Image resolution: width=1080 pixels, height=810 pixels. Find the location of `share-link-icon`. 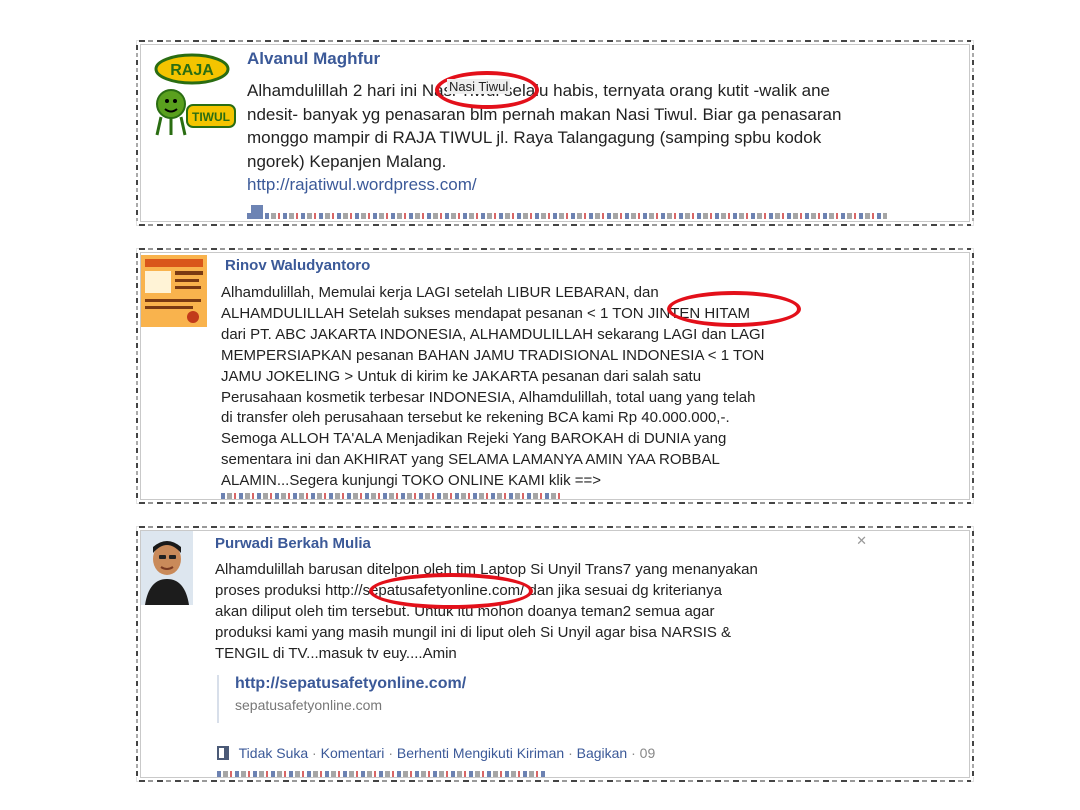

share-link-icon is located at coordinates (223, 753).